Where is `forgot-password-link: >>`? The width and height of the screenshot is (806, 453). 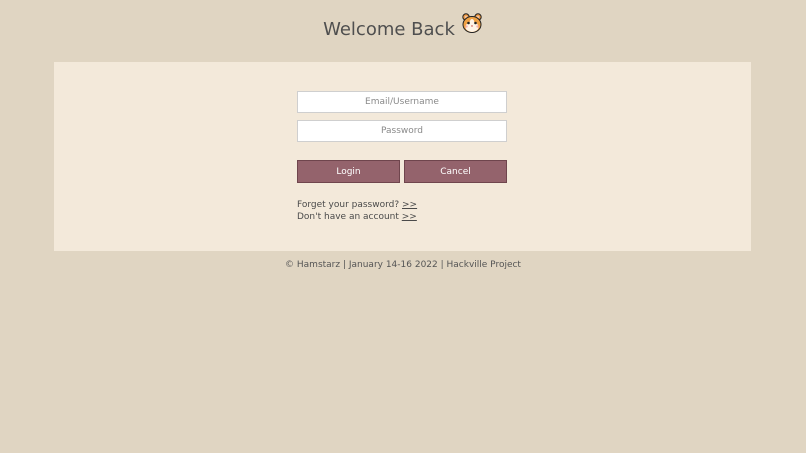 forgot-password-link: >> is located at coordinates (409, 205).